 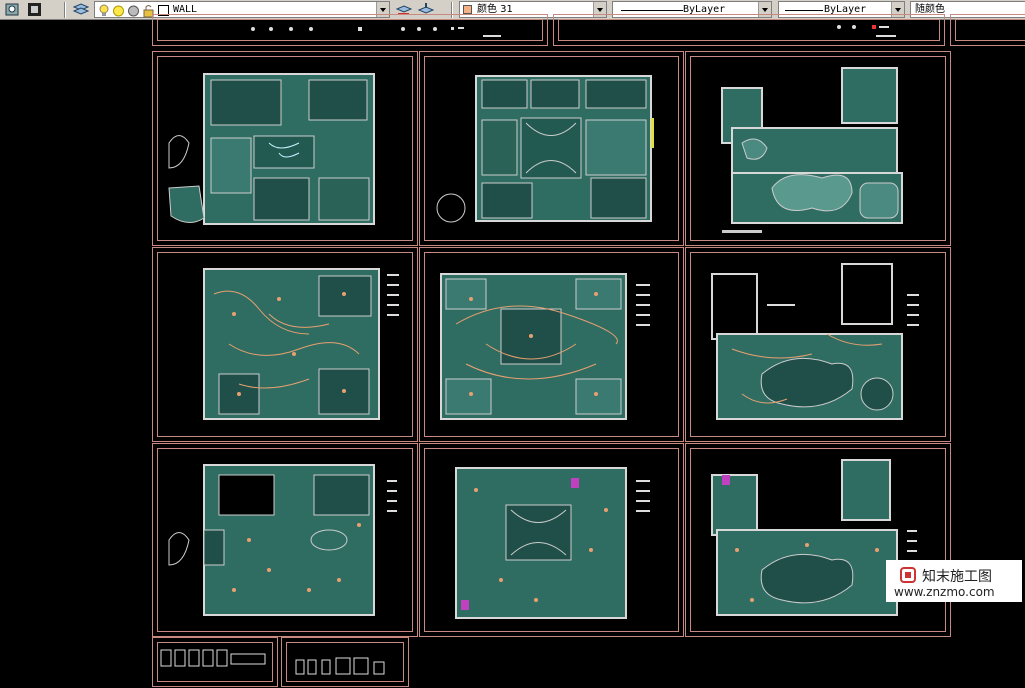 I want to click on logo-icon, so click(x=908, y=577).